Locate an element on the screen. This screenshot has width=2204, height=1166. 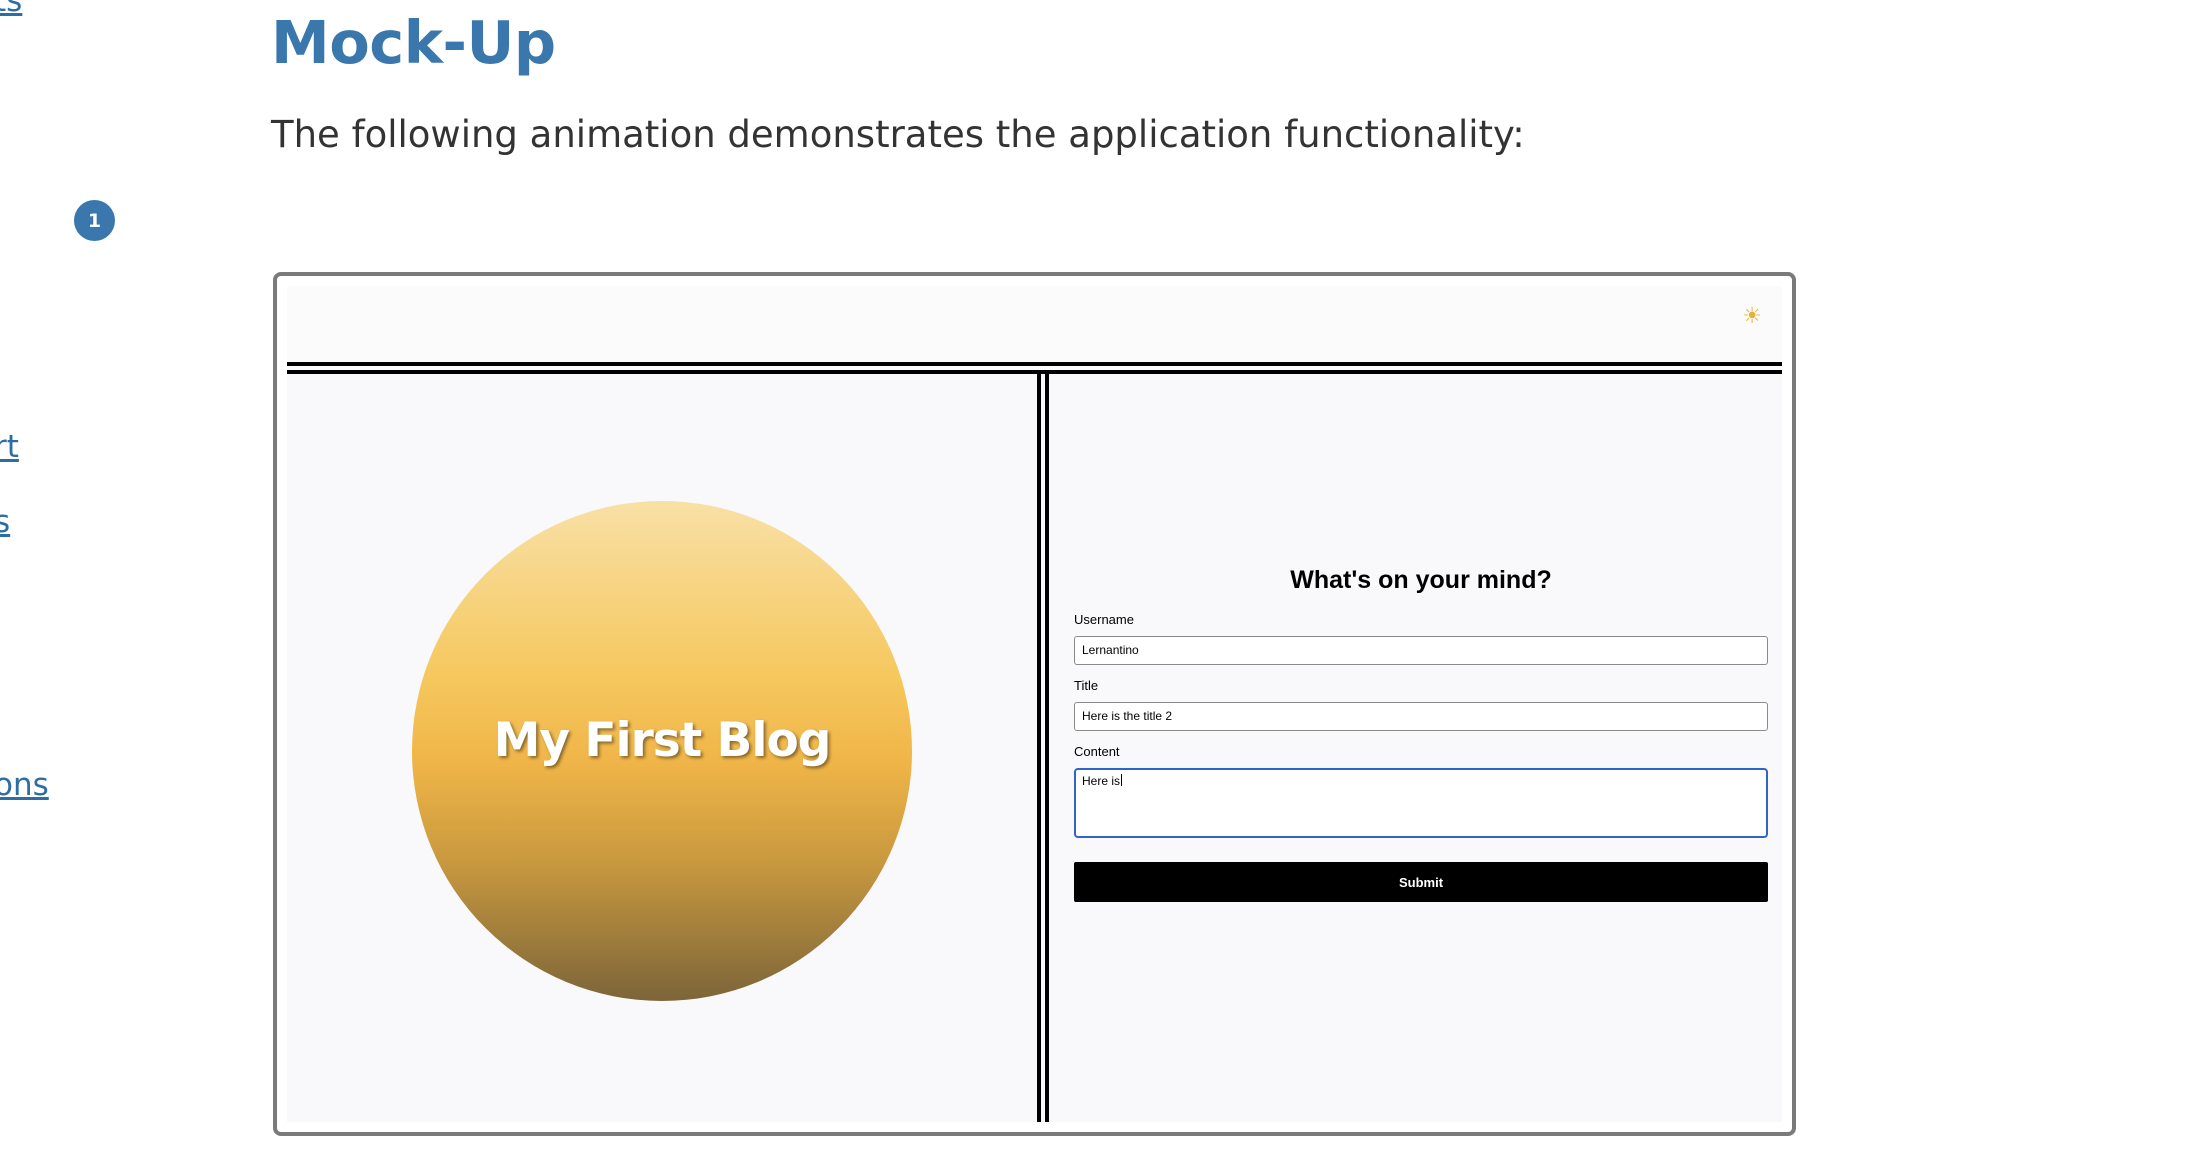
sidebar-link-1: ts is located at coordinates (11, 8).